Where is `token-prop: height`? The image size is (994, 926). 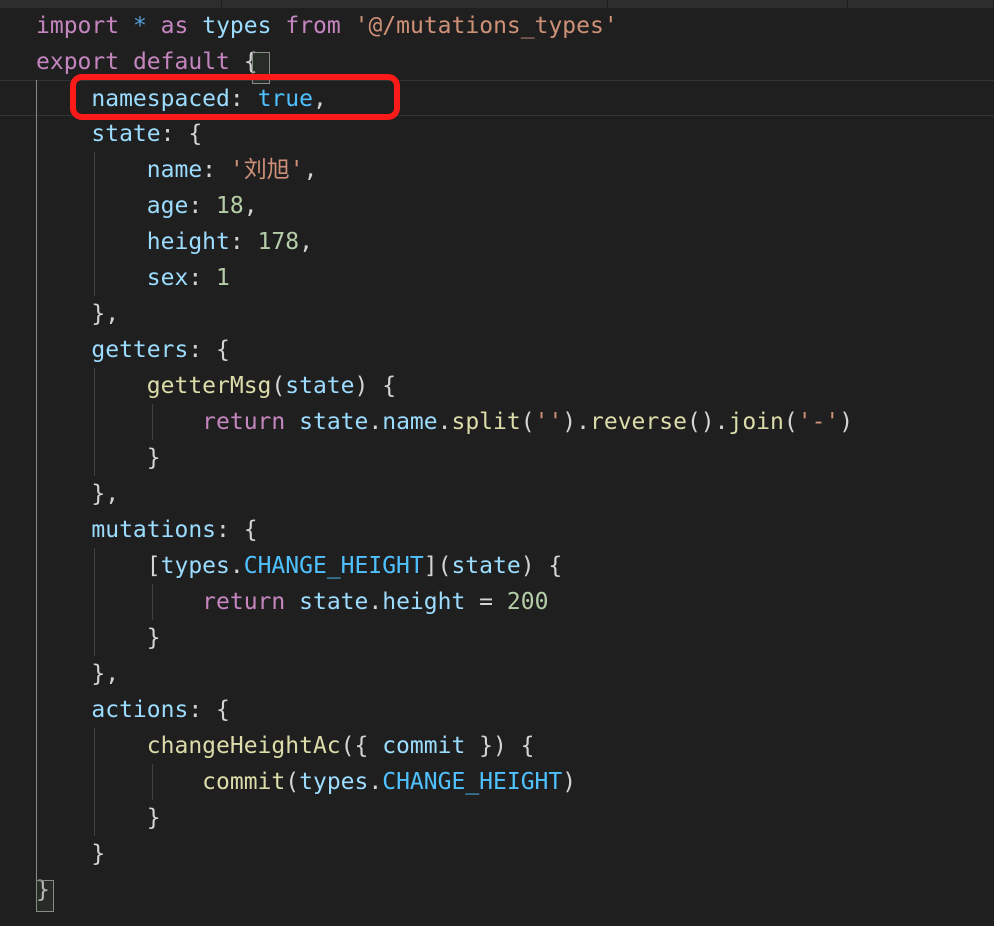 token-prop: height is located at coordinates (188, 242).